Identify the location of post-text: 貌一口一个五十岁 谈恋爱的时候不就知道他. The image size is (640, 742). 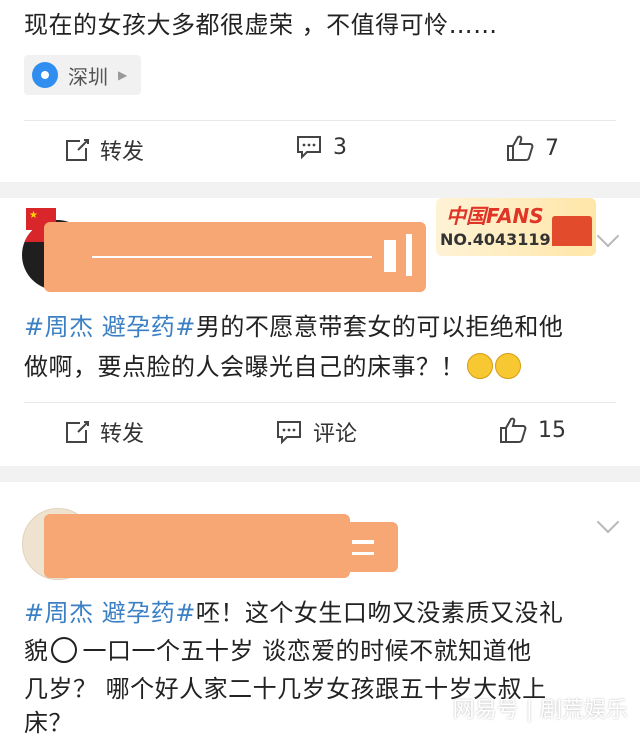
(278, 651).